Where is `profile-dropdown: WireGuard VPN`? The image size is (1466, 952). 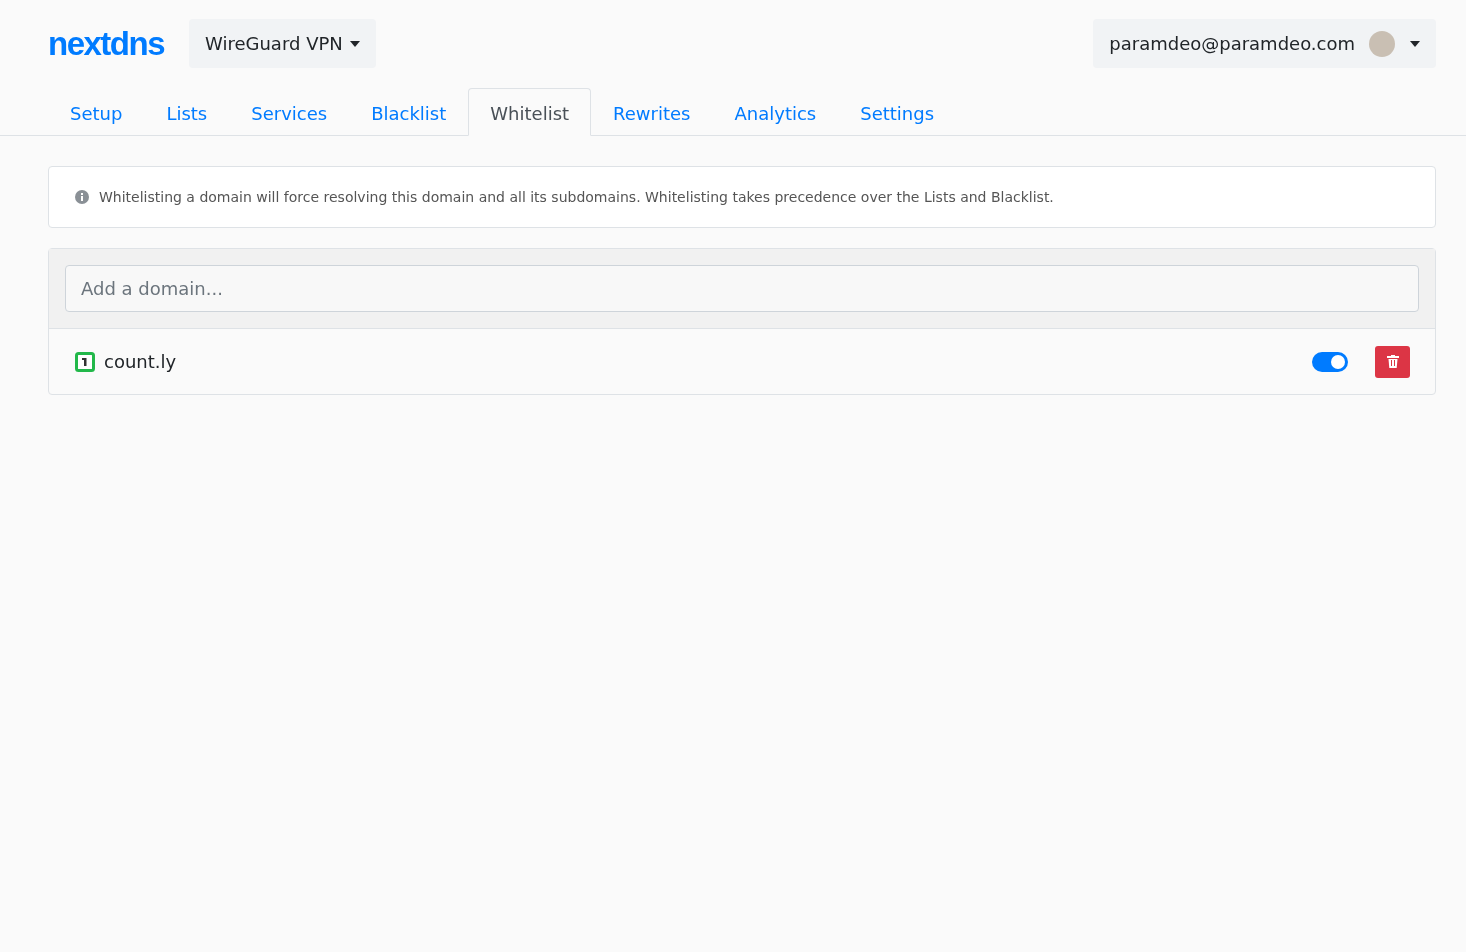 profile-dropdown: WireGuard VPN is located at coordinates (282, 43).